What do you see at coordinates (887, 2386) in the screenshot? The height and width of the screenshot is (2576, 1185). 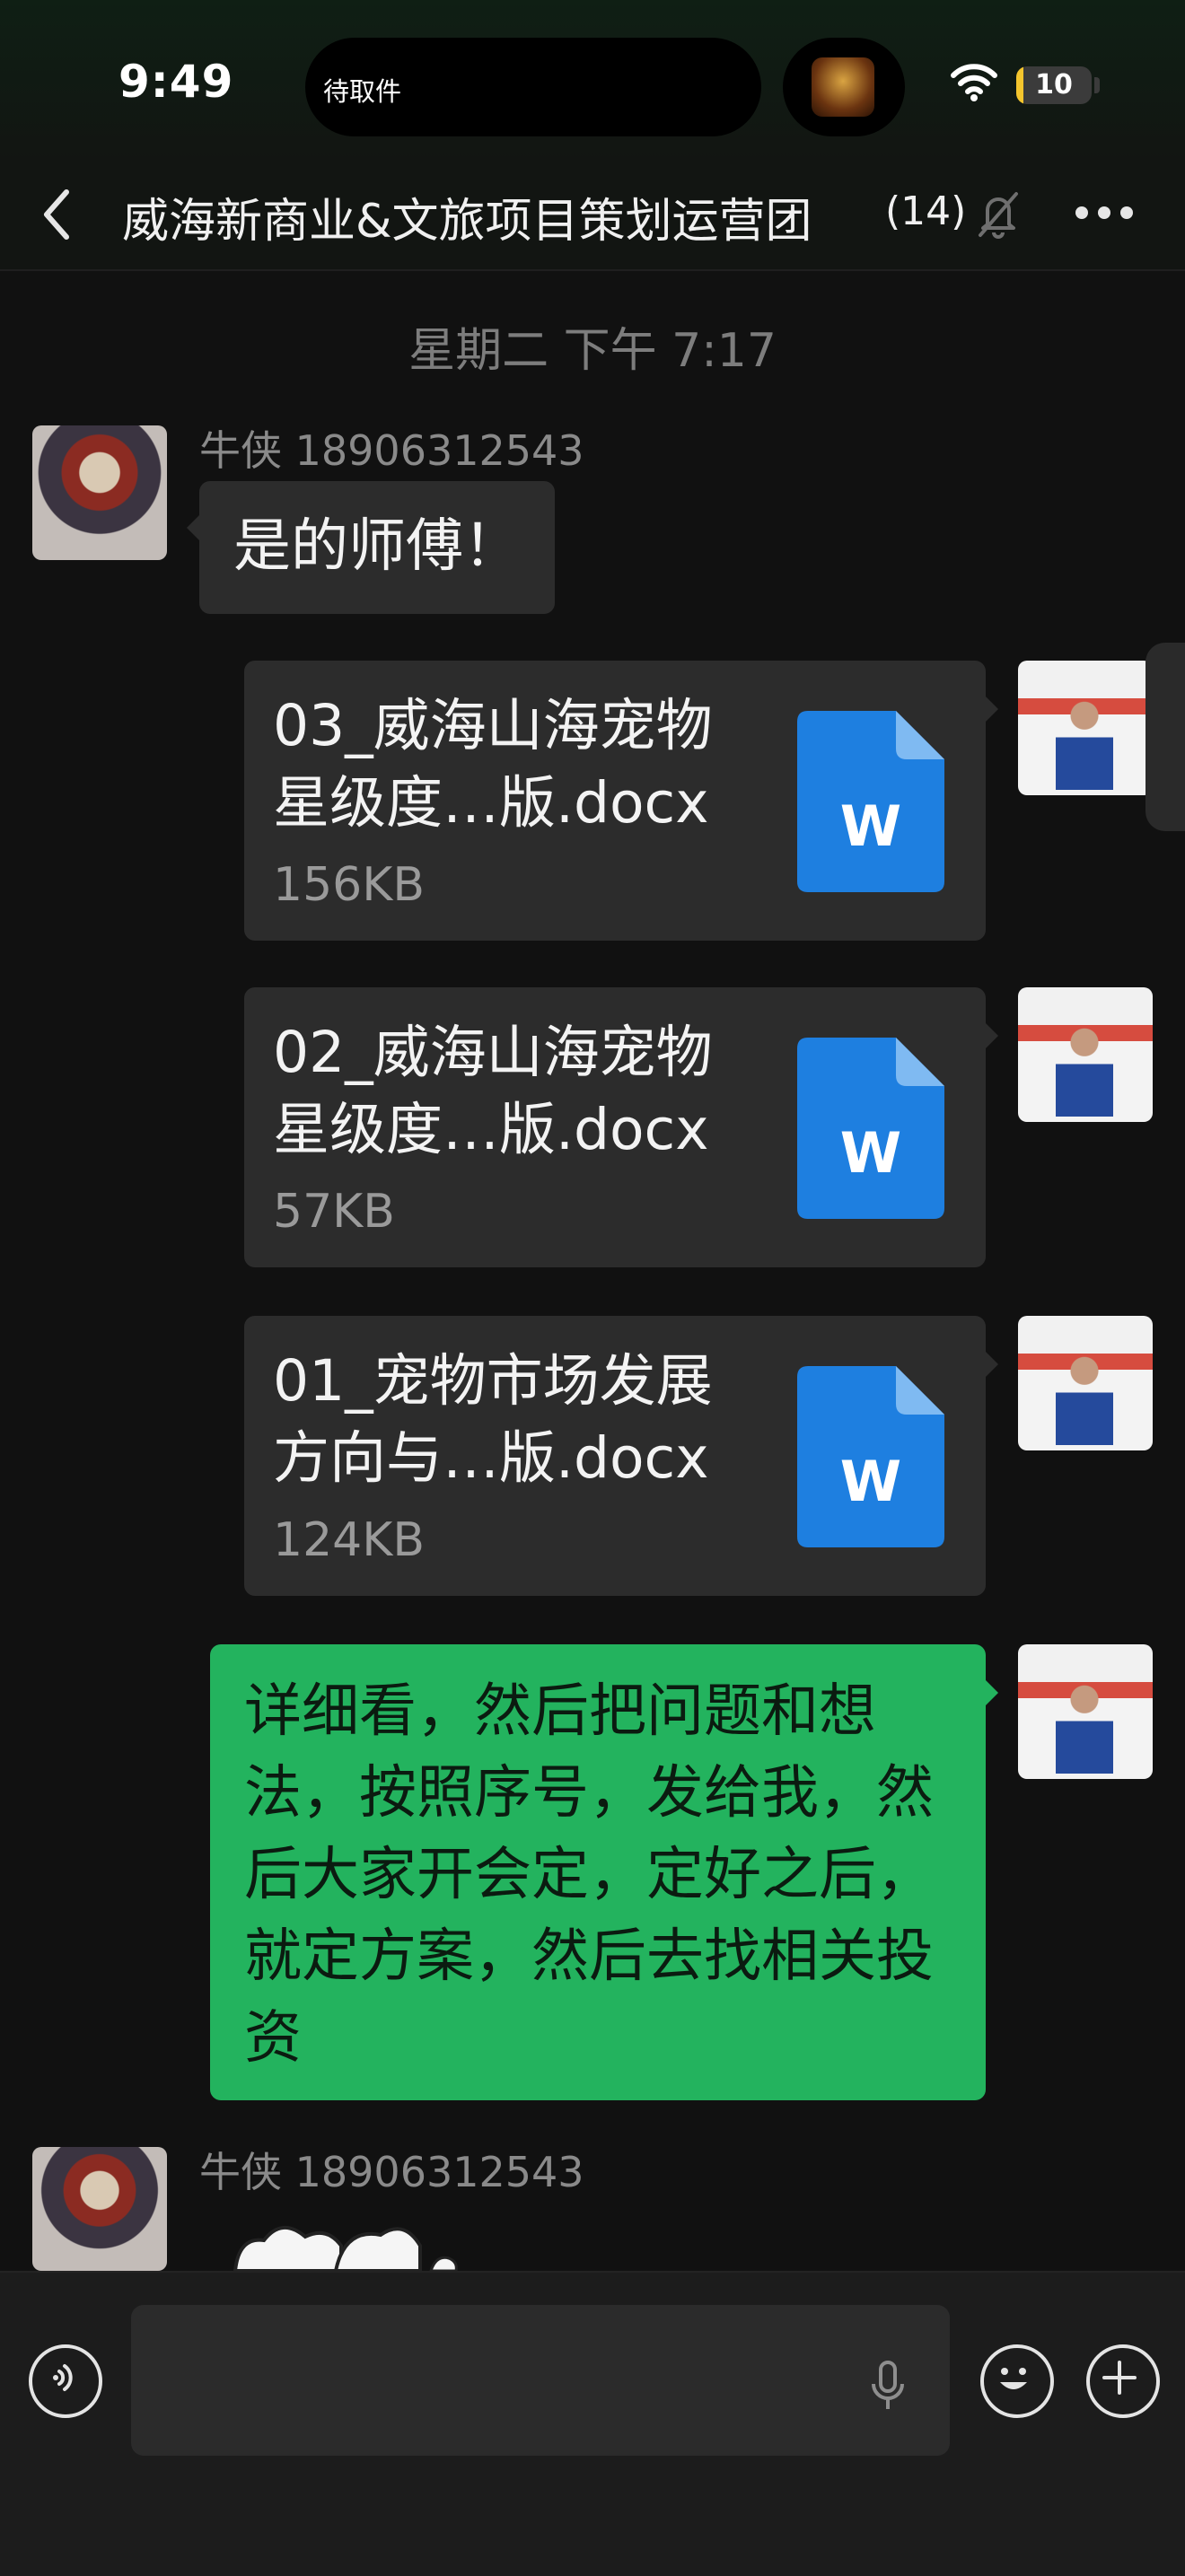 I see `mic-icon` at bounding box center [887, 2386].